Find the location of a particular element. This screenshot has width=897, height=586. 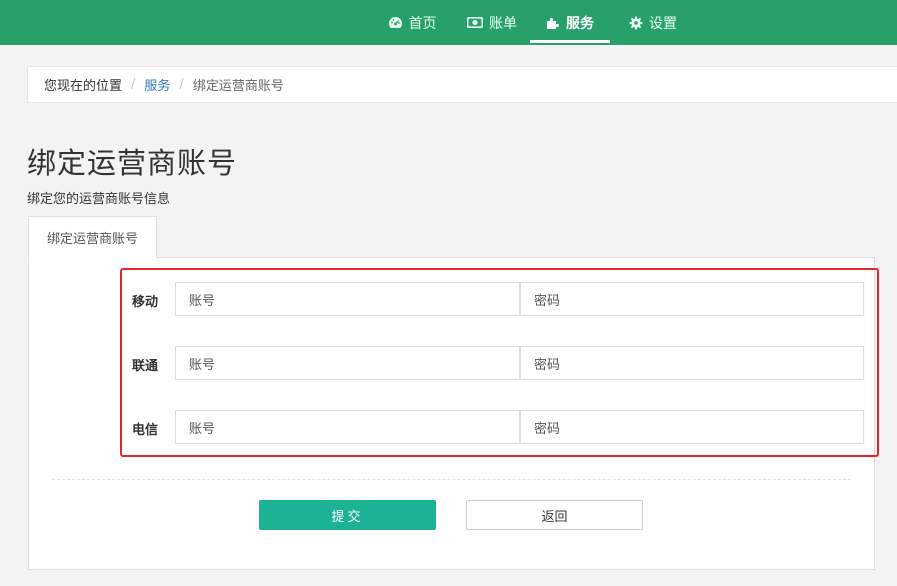

gear-icon is located at coordinates (636, 23).